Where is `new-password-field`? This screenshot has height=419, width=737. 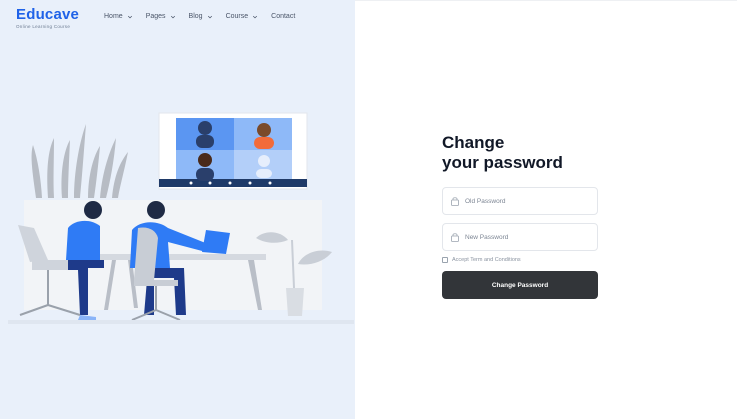
new-password-field is located at coordinates (520, 237).